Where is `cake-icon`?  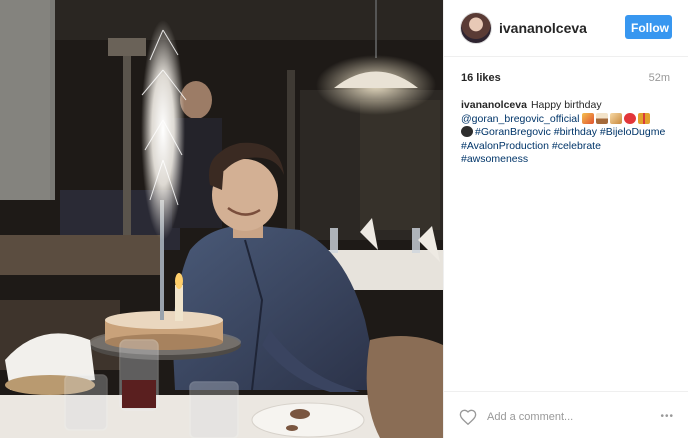
cake-icon is located at coordinates (602, 118).